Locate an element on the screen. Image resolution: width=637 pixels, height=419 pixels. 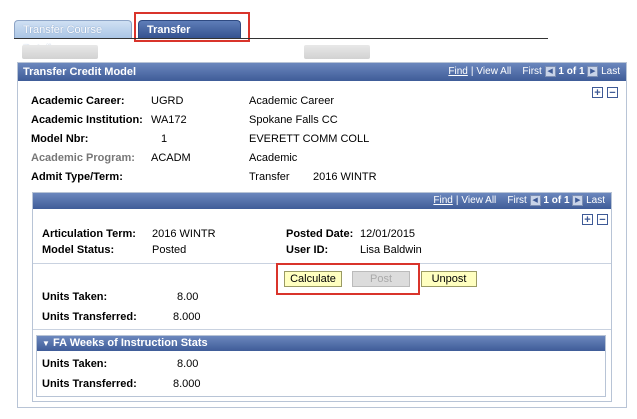
academic-institution-desc: Spokane Falls CC is located at coordinates (293, 120).